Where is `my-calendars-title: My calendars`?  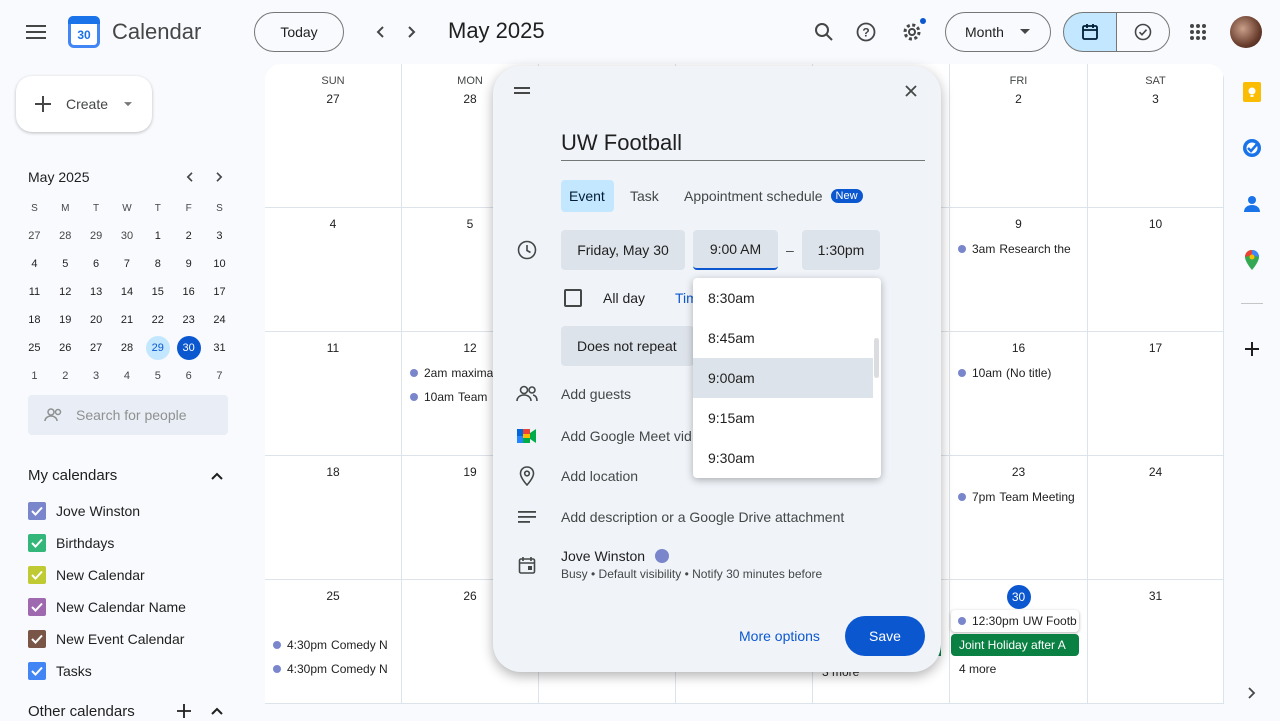
my-calendars-title: My calendars is located at coordinates (72, 475).